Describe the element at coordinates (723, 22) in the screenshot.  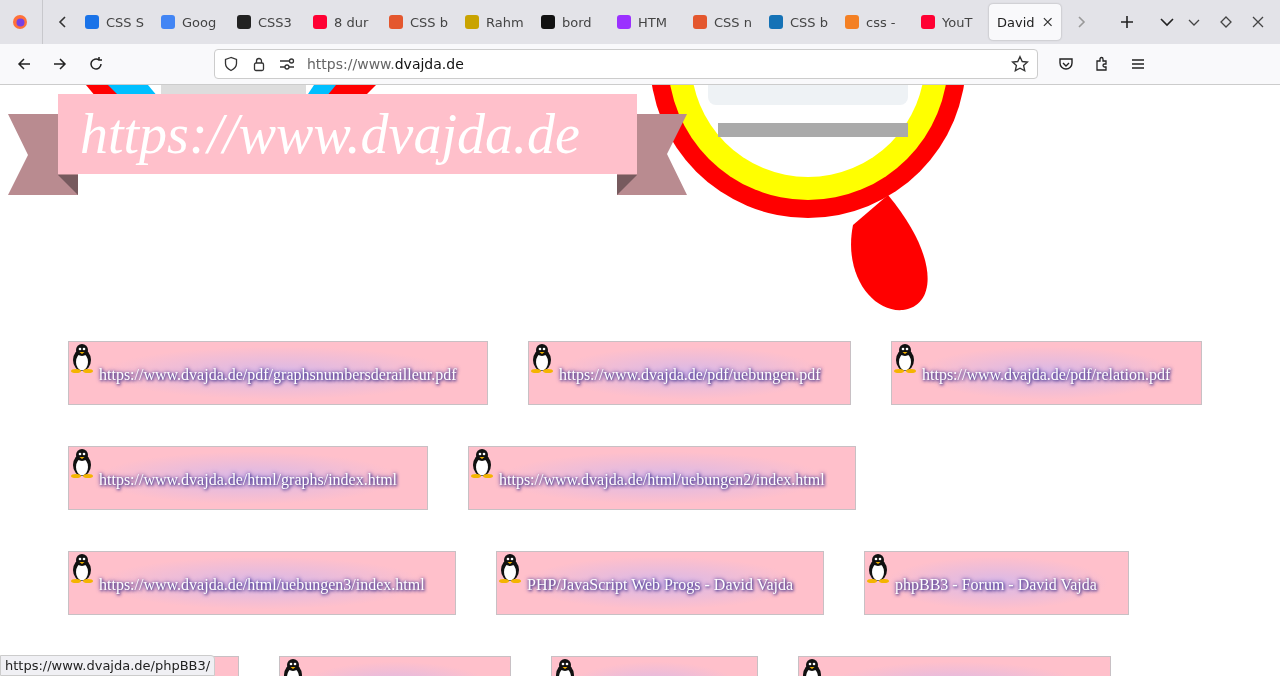
I see `browser-tab: CSS n` at that location.